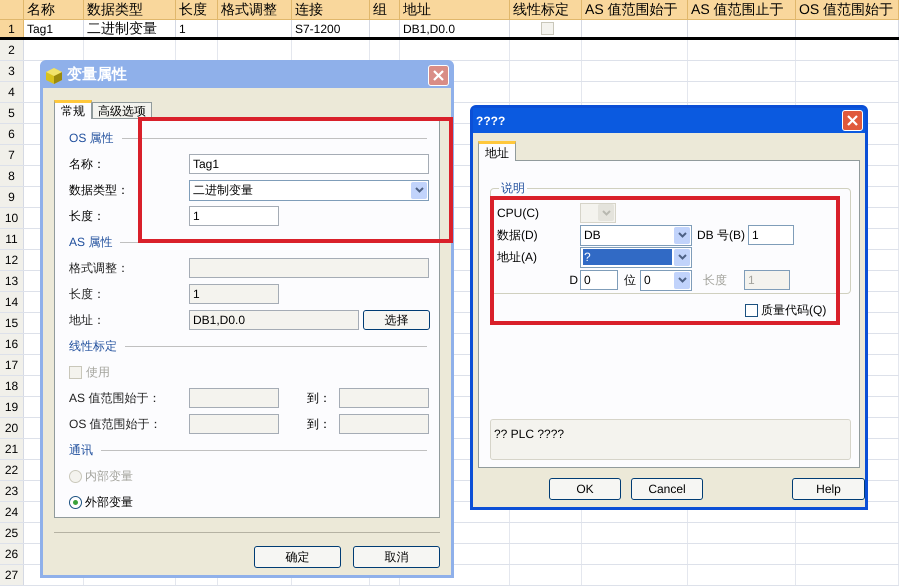  I want to click on radio-label: 内部变量, so click(109, 476).